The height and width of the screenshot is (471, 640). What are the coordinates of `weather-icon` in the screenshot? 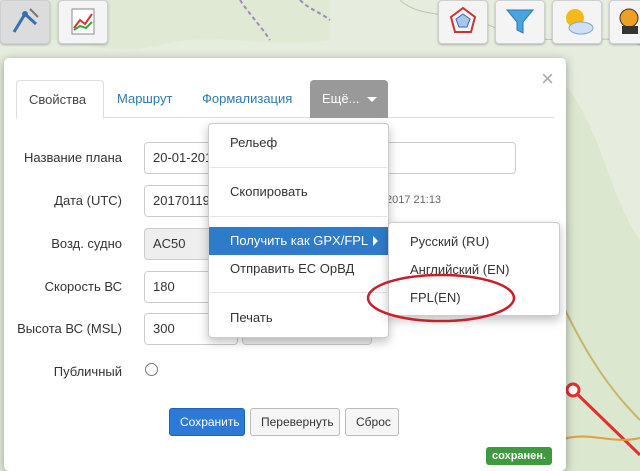 It's located at (577, 22).